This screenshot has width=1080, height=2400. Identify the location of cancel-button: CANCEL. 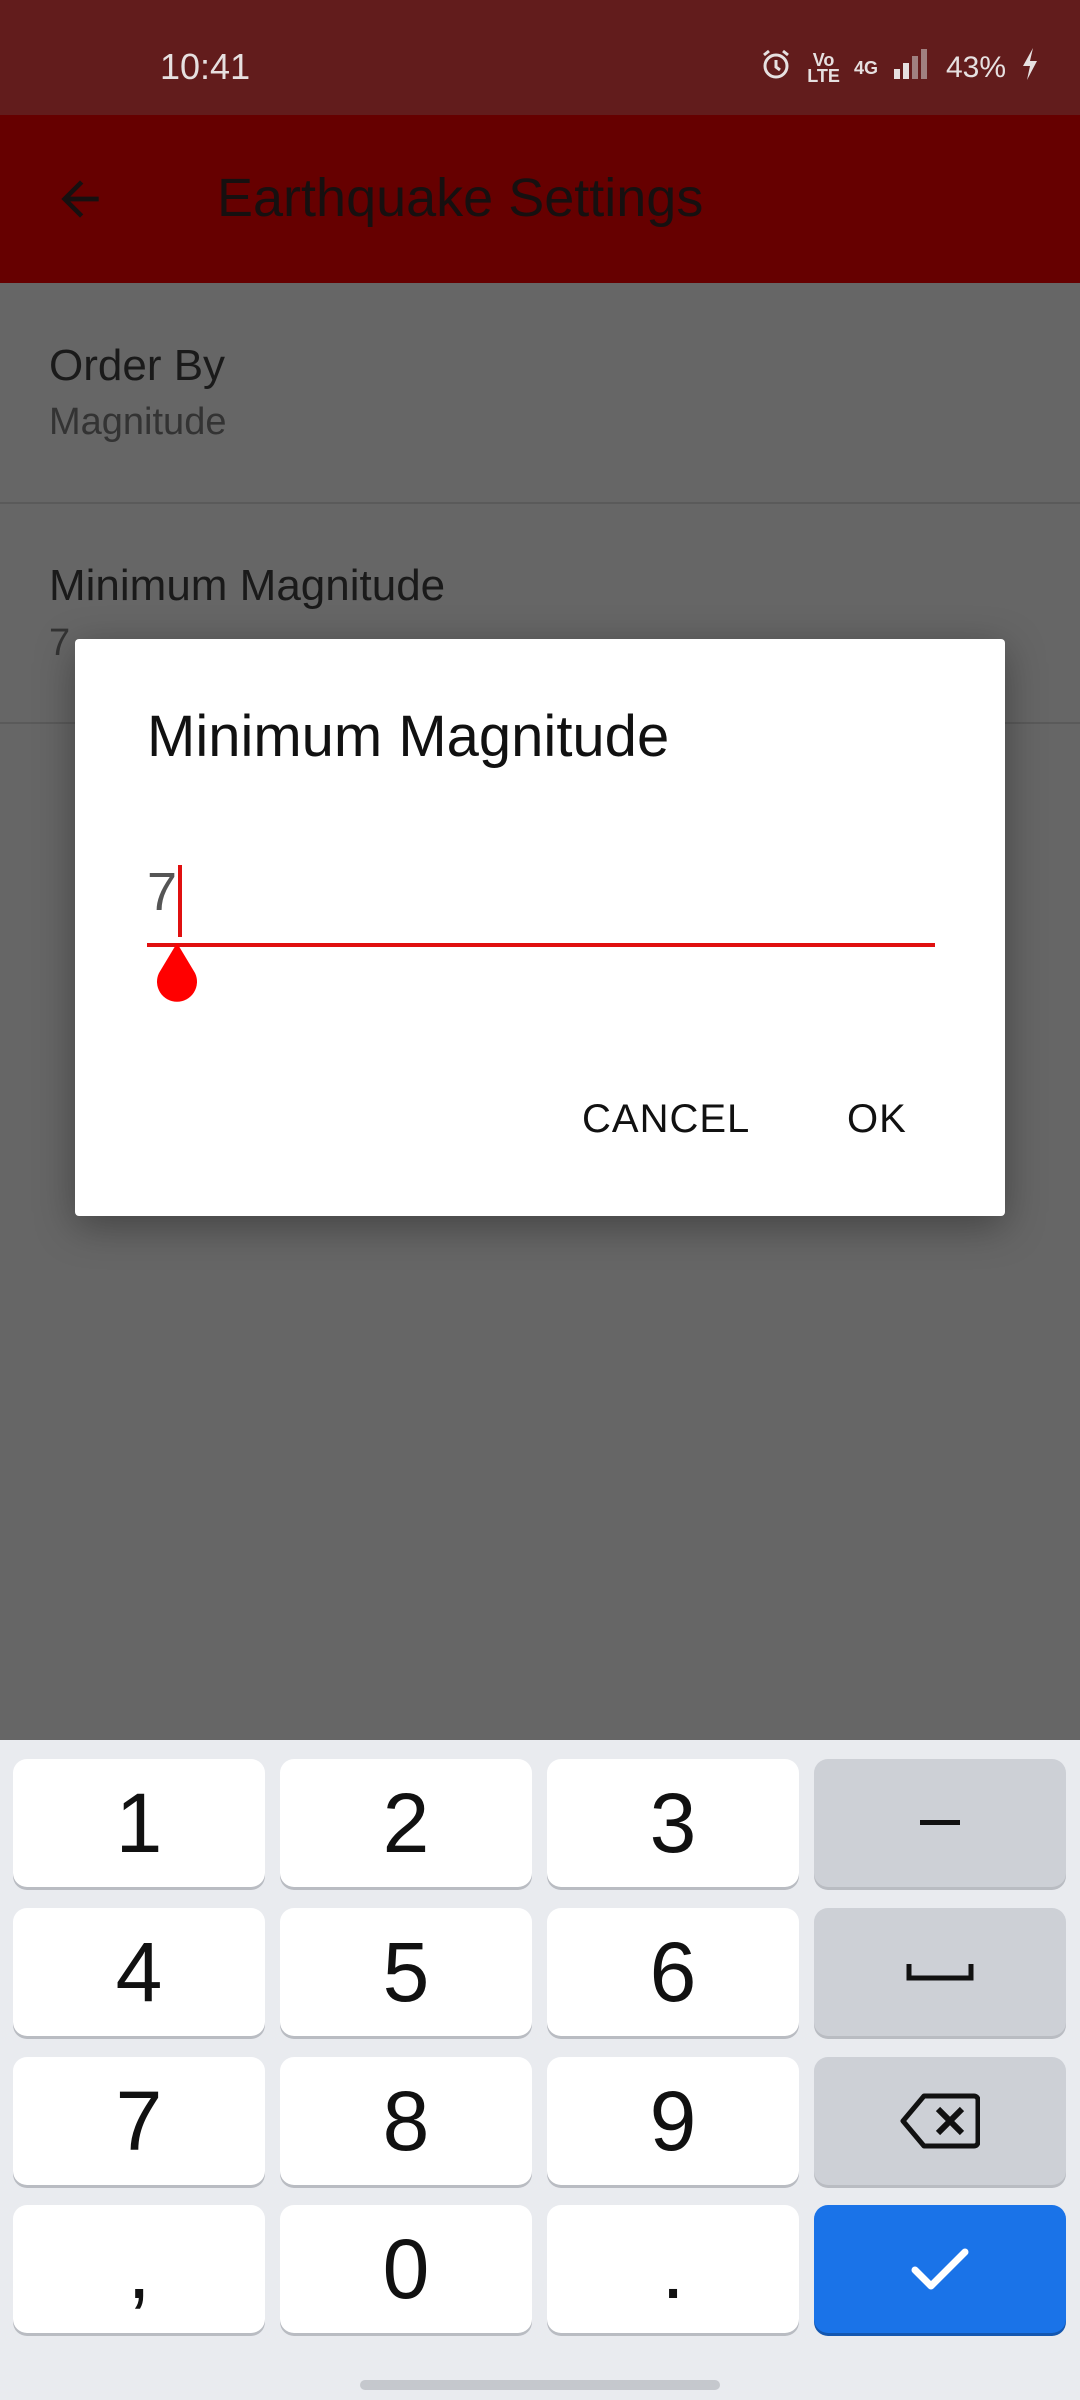
(666, 1119).